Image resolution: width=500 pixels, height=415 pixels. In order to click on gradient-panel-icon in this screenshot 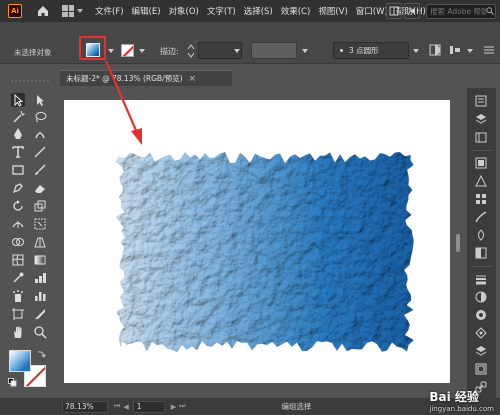, I will do `click(481, 253)`.